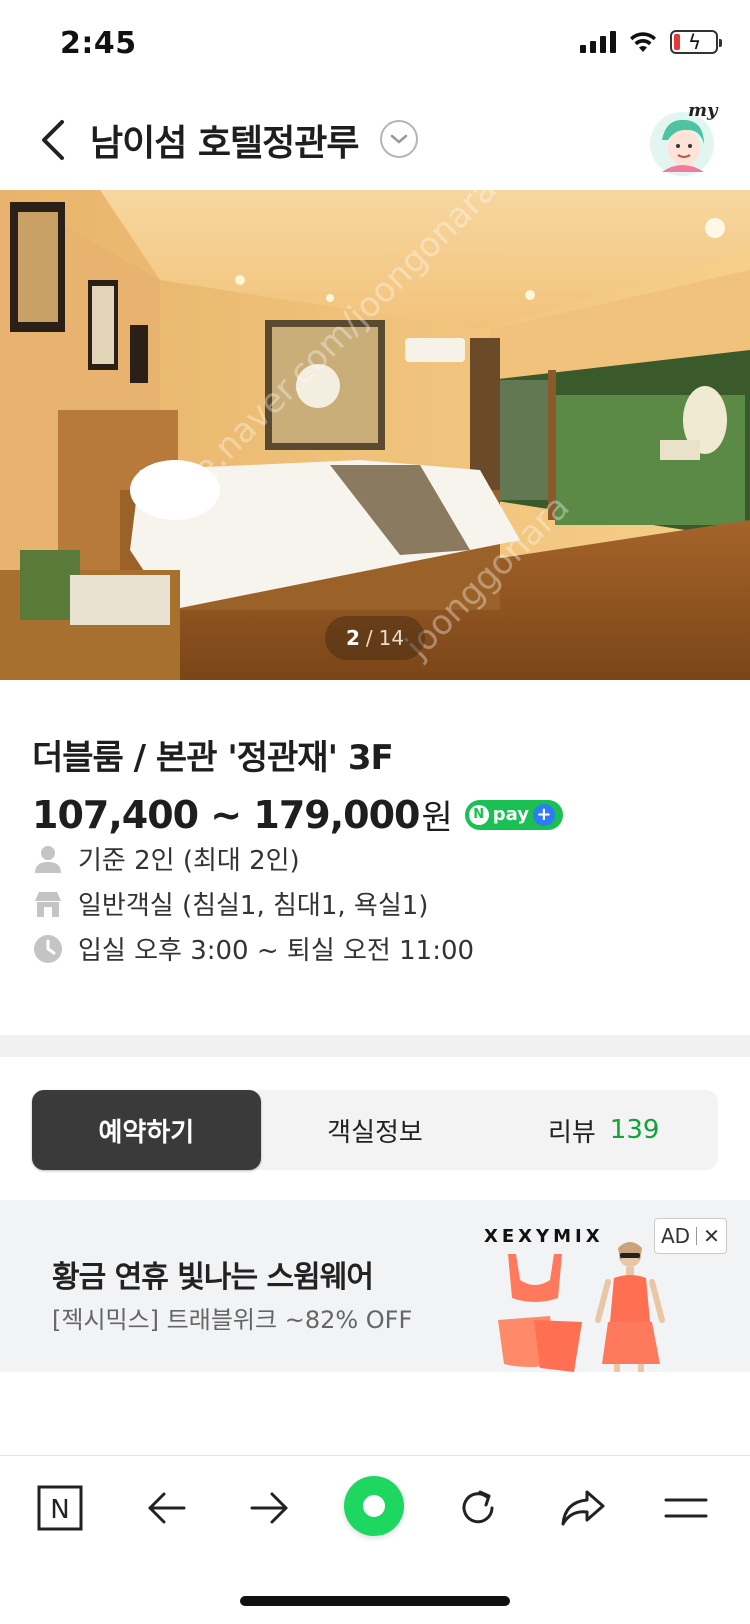 The height and width of the screenshot is (1624, 750). I want to click on status-icons: ϟ, so click(651, 42).